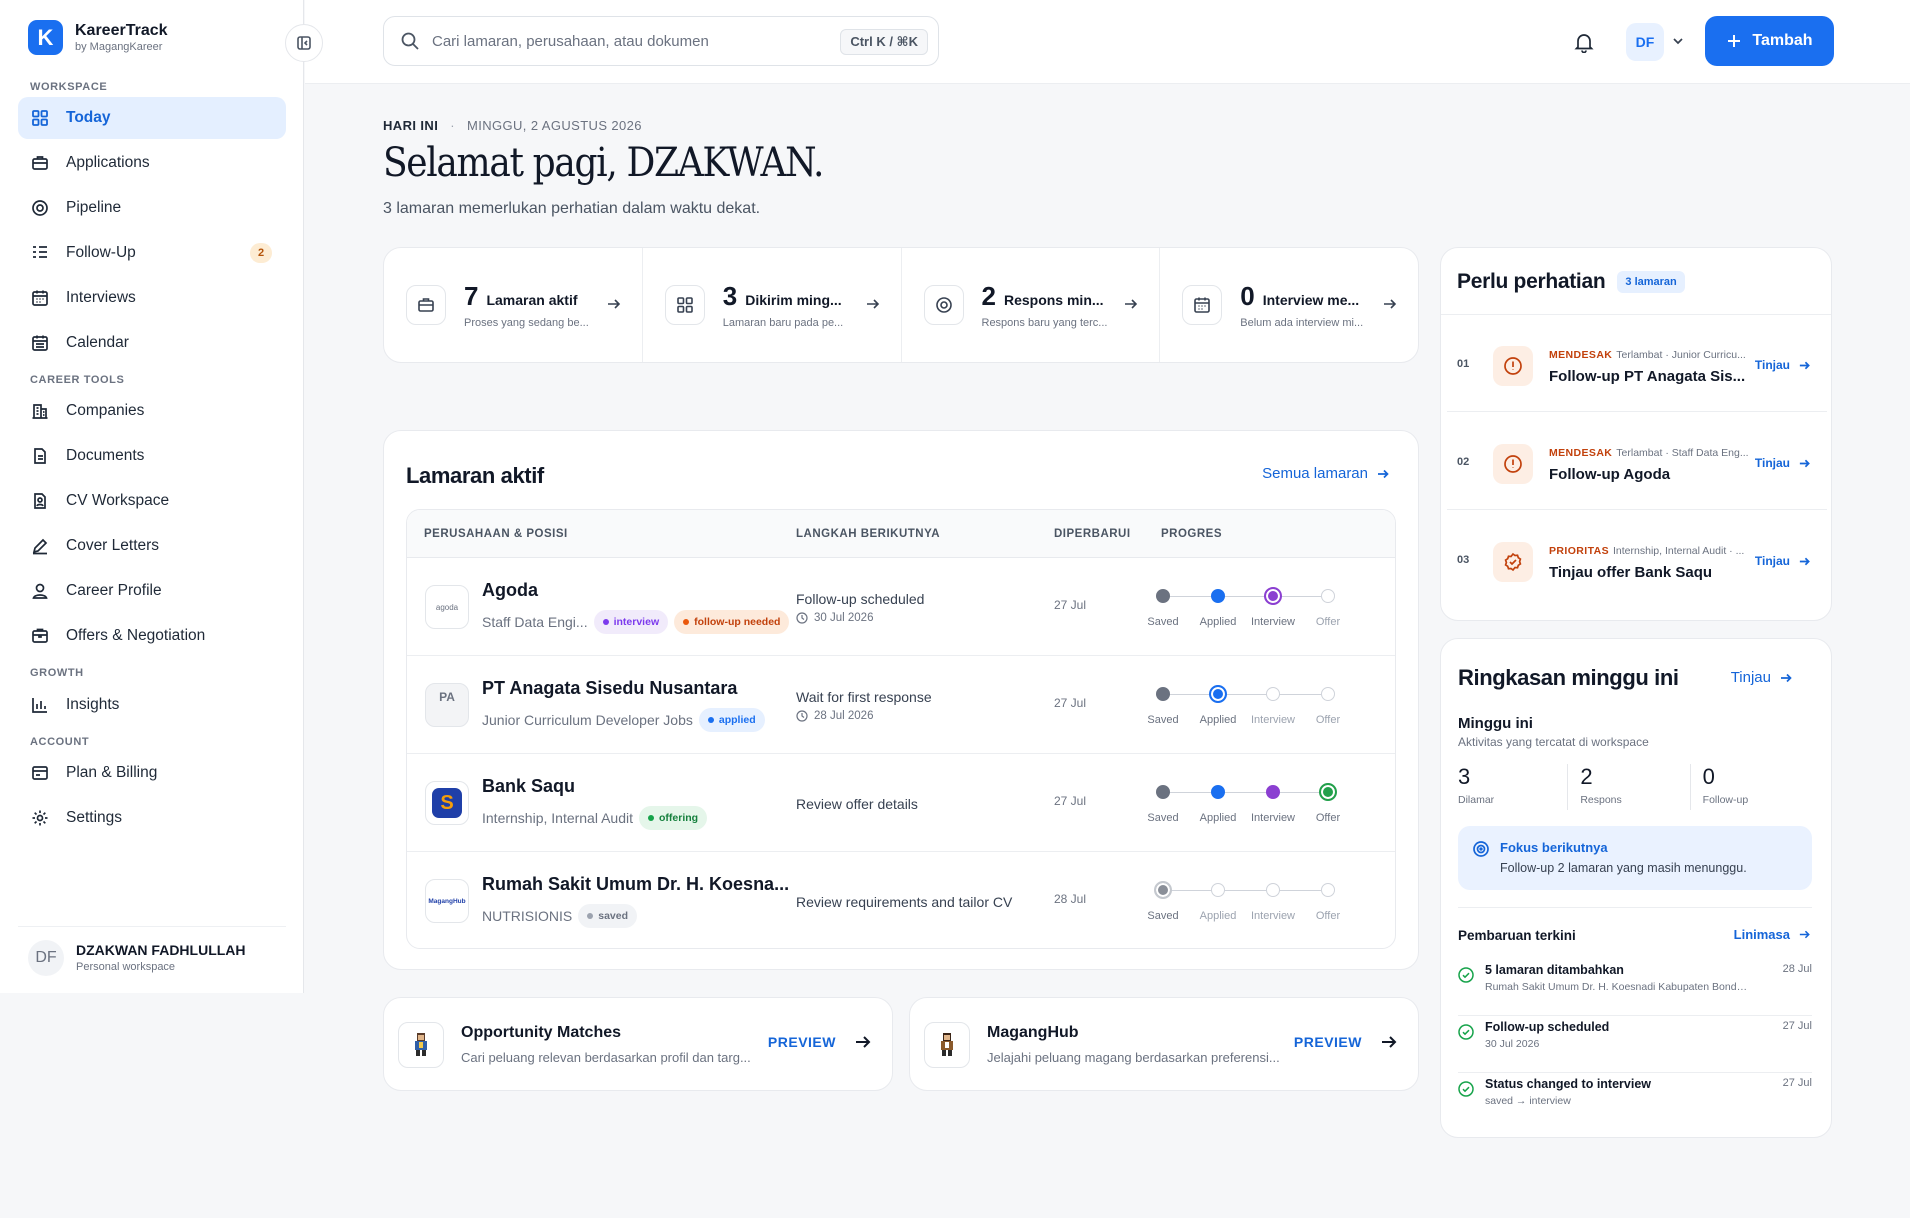 This screenshot has width=1910, height=1218. What do you see at coordinates (1601, 800) in the screenshot?
I see `mini-label: Respons` at bounding box center [1601, 800].